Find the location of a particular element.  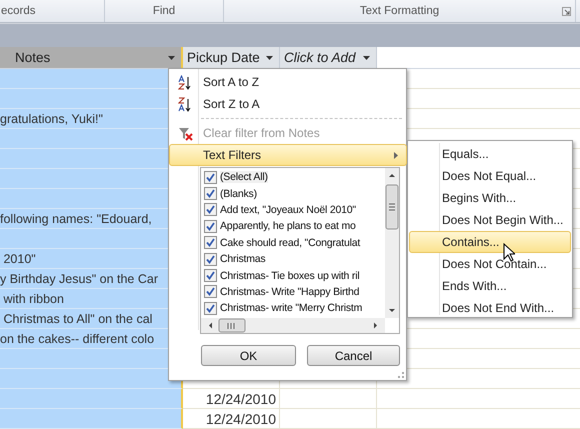

ribbon-group-label: Find is located at coordinates (164, 11).